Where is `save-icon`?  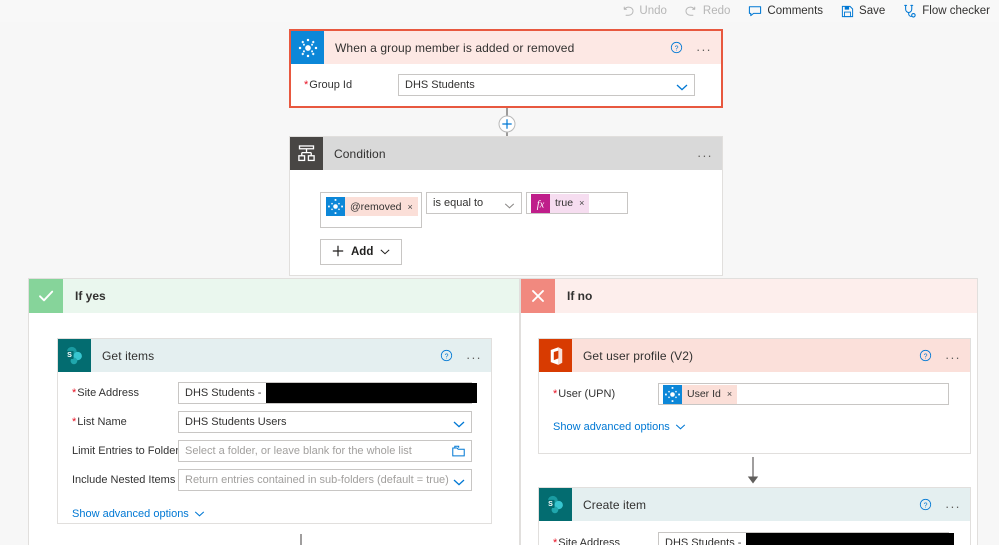 save-icon is located at coordinates (847, 11).